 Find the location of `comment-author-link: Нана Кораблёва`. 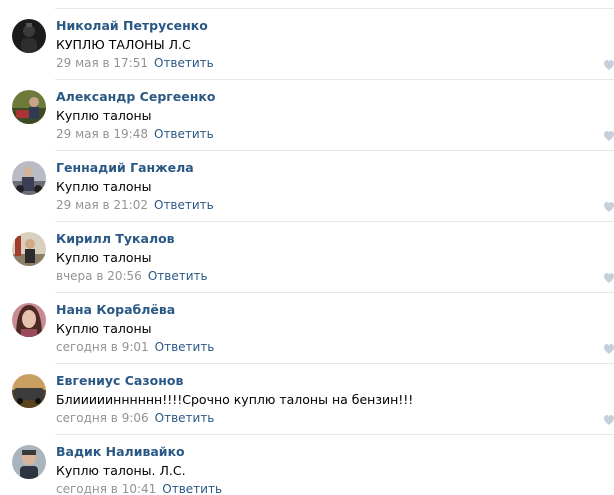

comment-author-link: Нана Кораблёва is located at coordinates (115, 309).